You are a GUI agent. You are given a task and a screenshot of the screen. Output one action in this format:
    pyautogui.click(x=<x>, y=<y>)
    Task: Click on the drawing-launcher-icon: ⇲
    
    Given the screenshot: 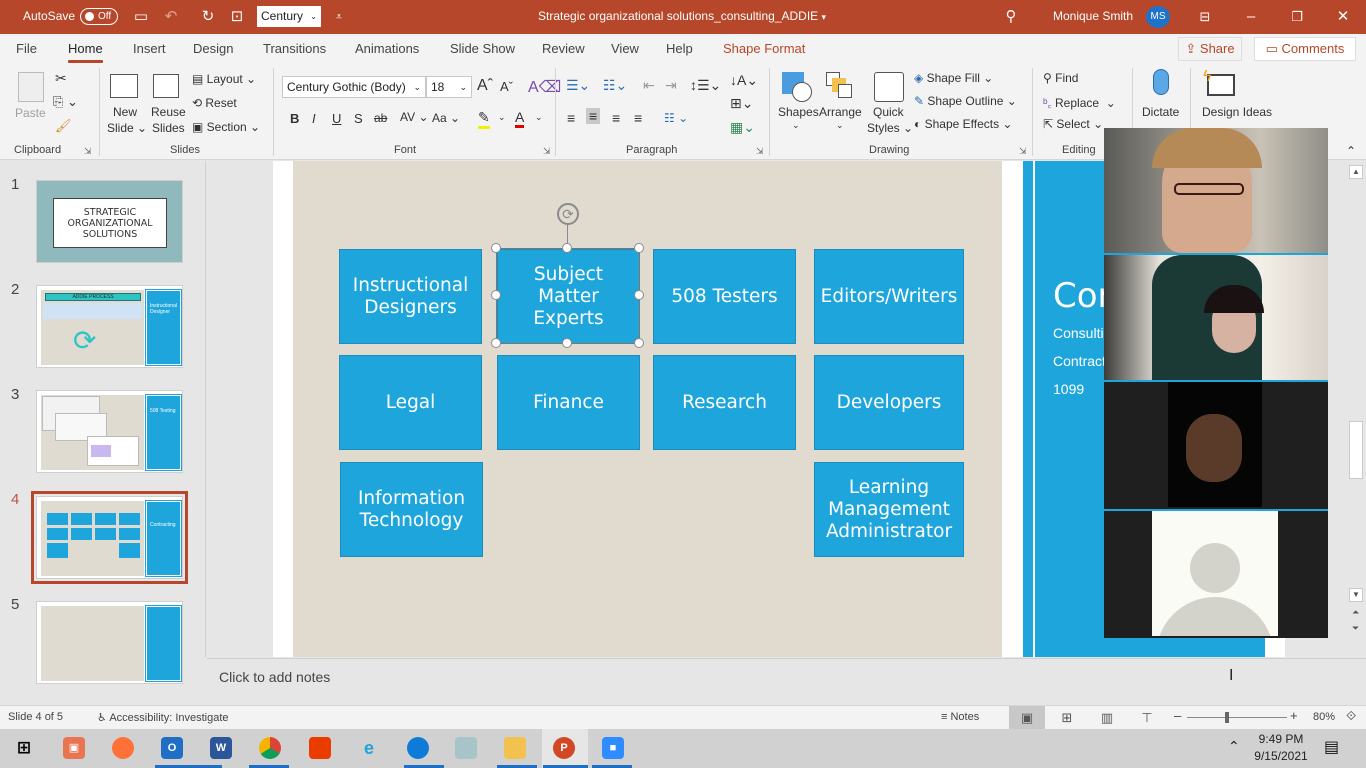 What is the action you would take?
    pyautogui.click(x=1023, y=151)
    